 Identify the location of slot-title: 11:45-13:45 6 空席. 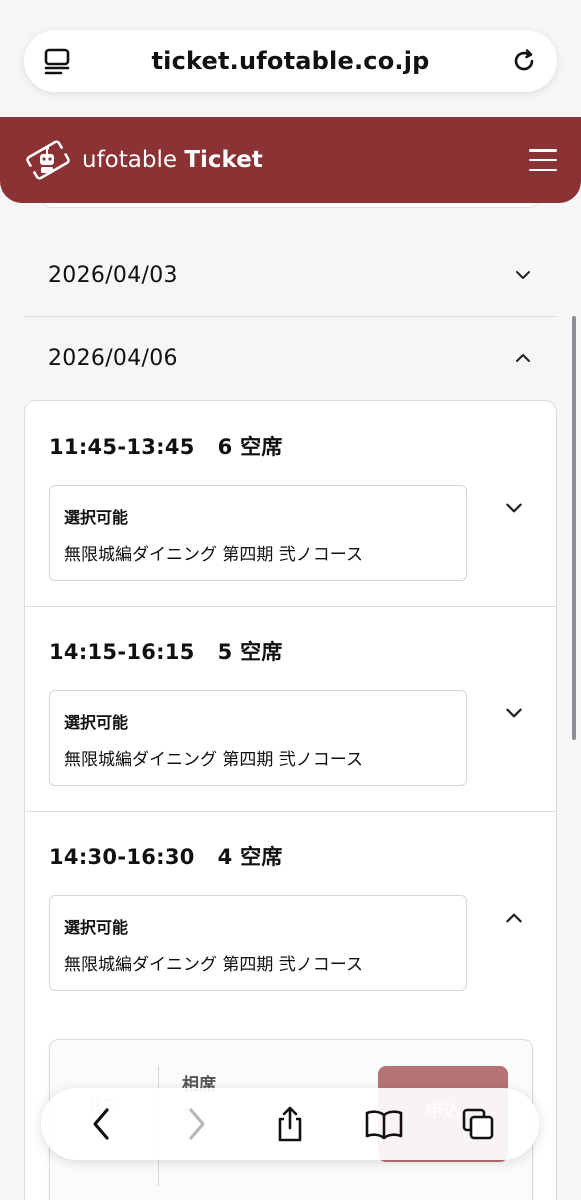
(166, 447).